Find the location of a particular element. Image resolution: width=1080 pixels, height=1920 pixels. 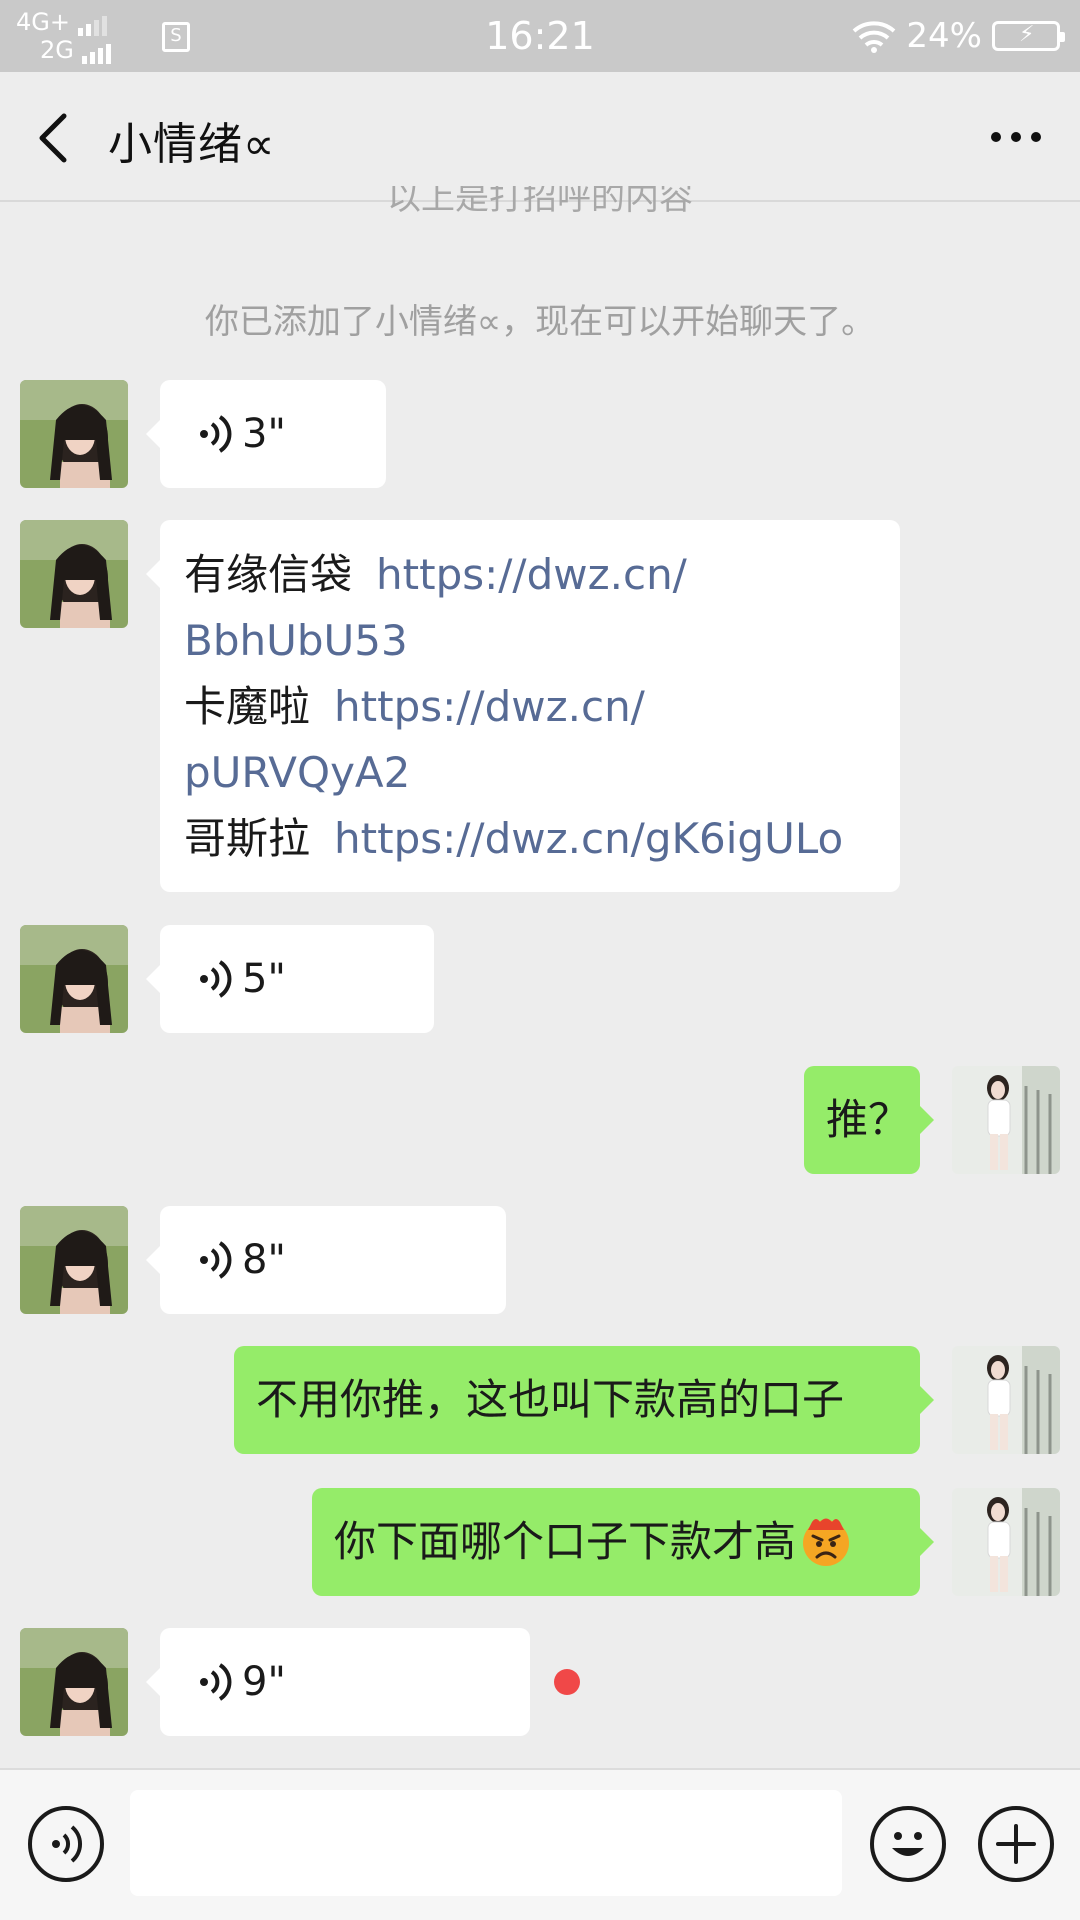

emoji-button is located at coordinates (908, 1844).